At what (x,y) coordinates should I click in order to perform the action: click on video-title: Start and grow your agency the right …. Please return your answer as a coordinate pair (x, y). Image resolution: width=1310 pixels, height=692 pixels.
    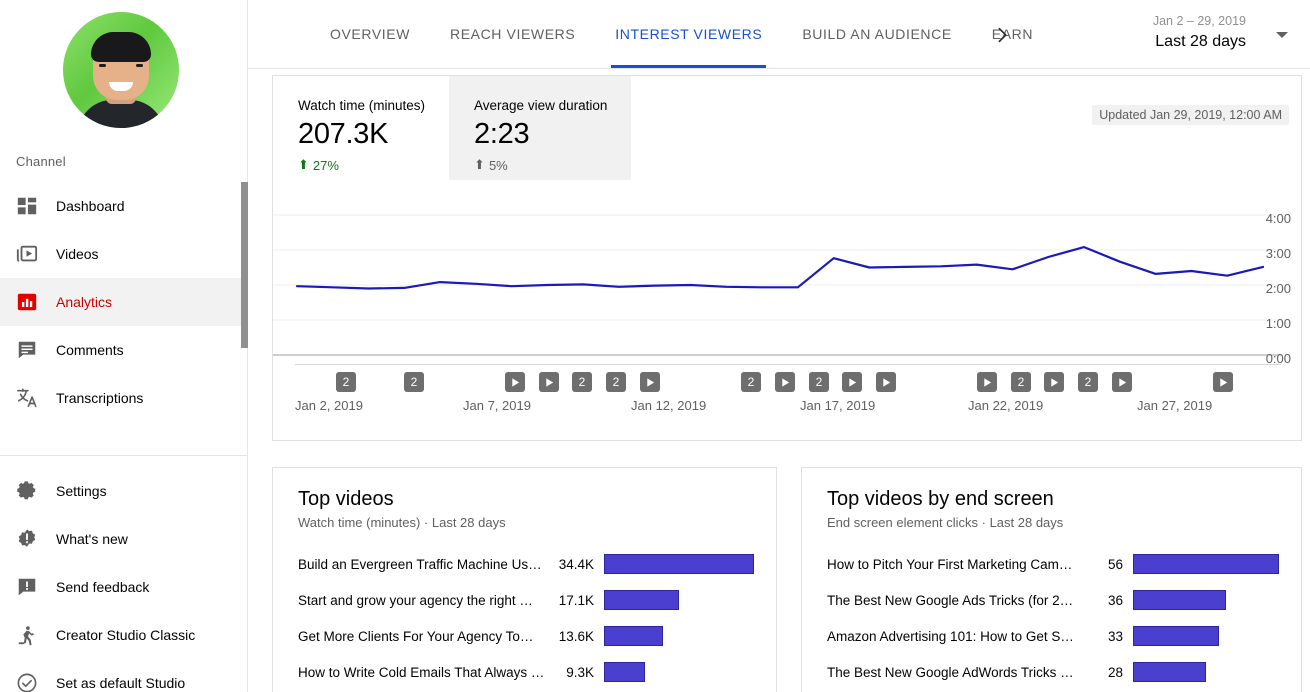
    Looking at the image, I should click on (415, 600).